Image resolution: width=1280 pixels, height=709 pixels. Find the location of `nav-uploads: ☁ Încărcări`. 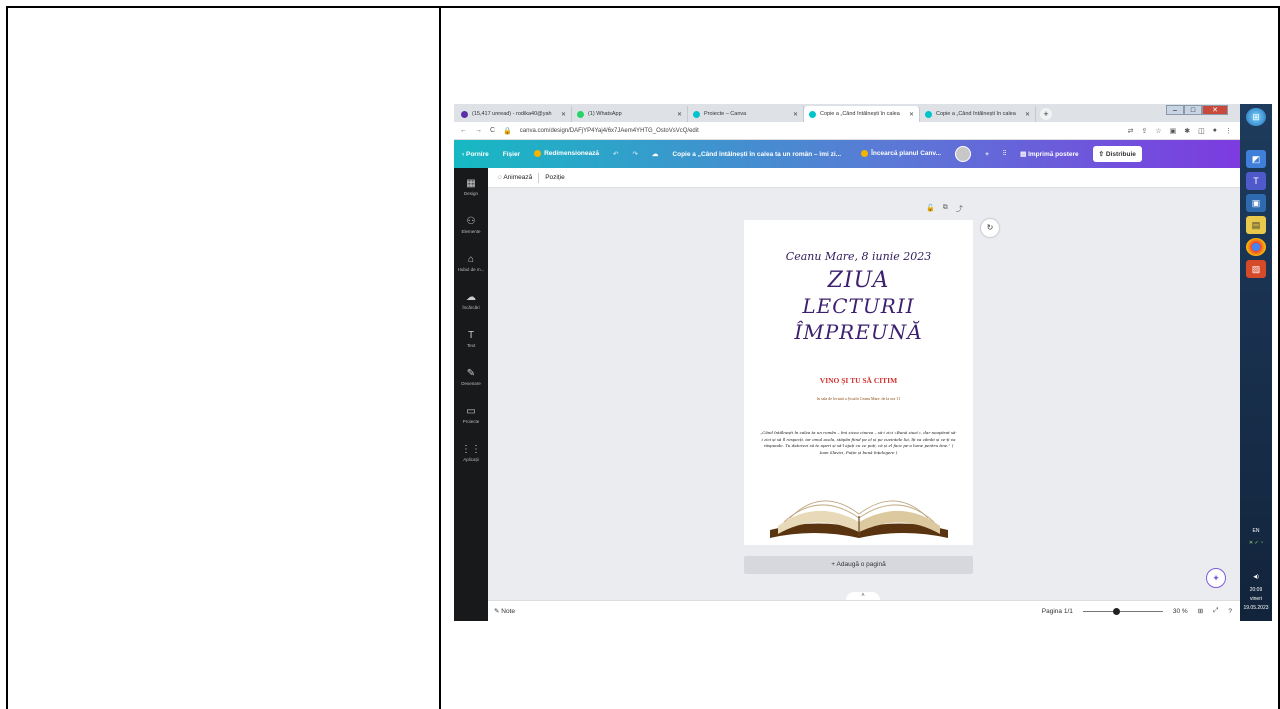

nav-uploads: ☁ Încărcări is located at coordinates (471, 301).